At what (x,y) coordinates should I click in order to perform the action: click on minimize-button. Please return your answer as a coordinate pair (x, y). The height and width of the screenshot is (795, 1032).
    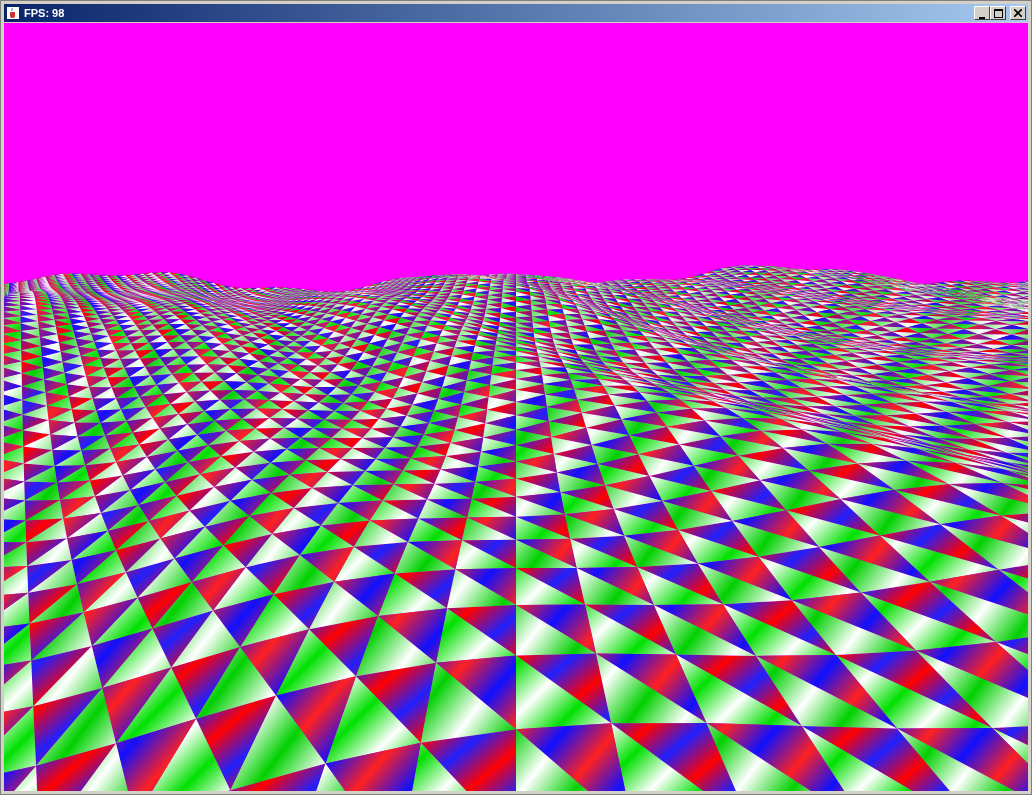
    Looking at the image, I should click on (982, 13).